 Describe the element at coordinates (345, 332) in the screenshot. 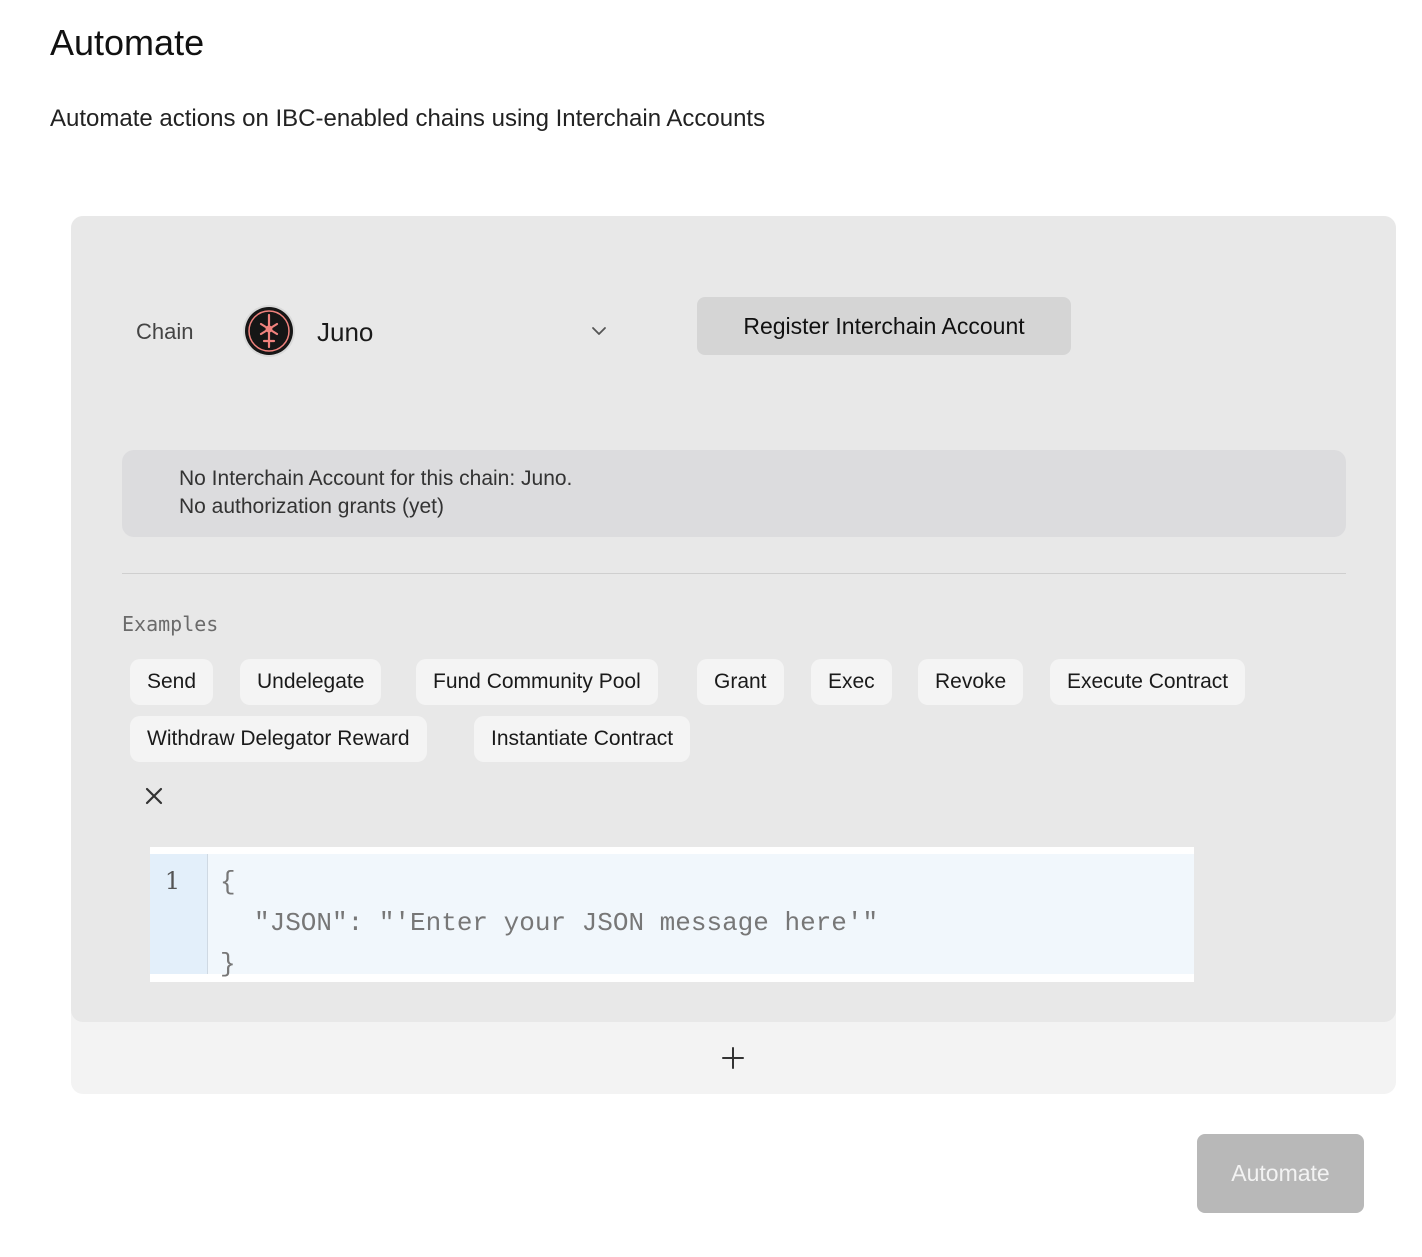

I see `chain-name: Juno` at that location.